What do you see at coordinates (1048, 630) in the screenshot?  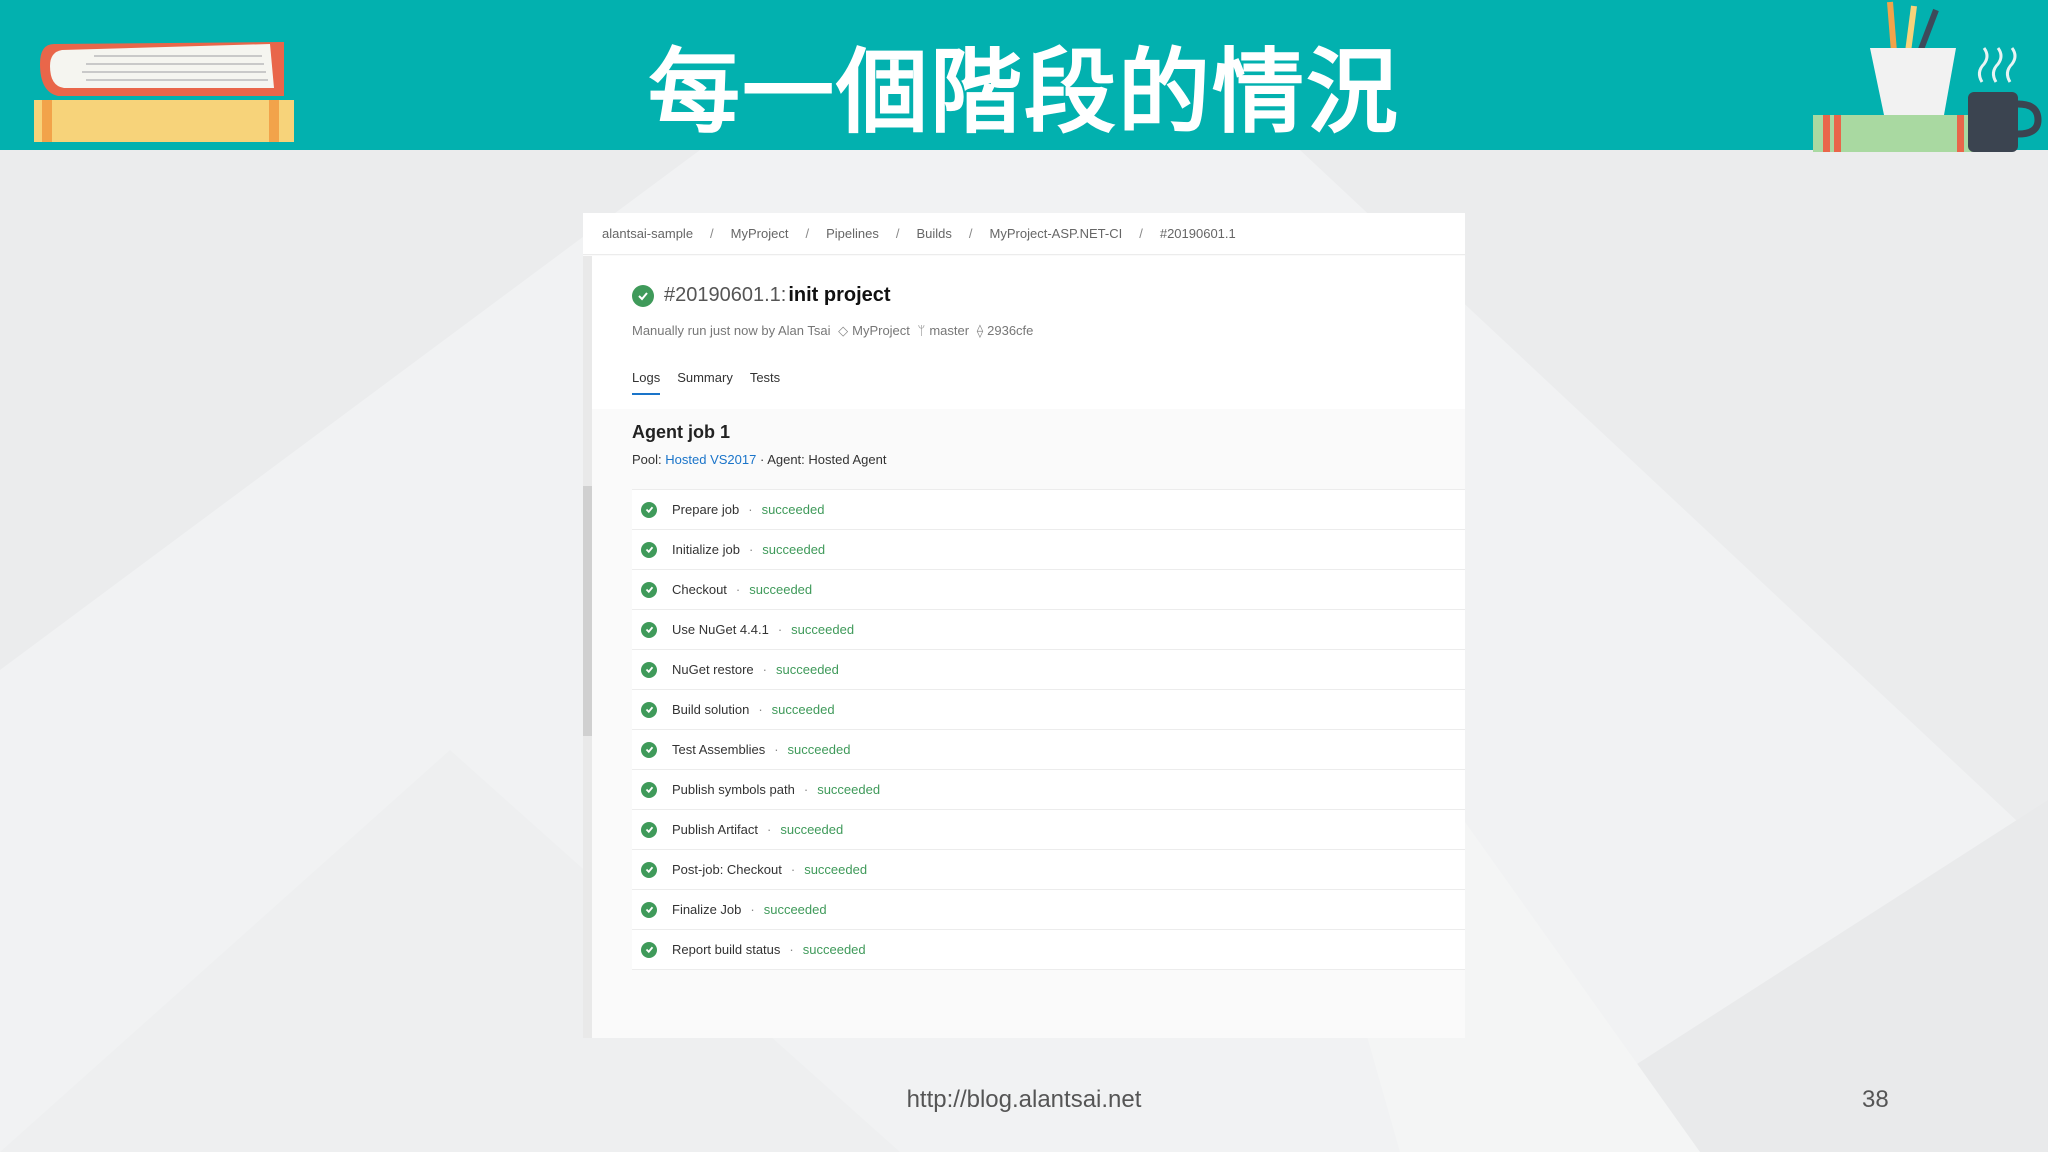 I see `step-row: Use NuGet 4.4.1 · succeeded` at bounding box center [1048, 630].